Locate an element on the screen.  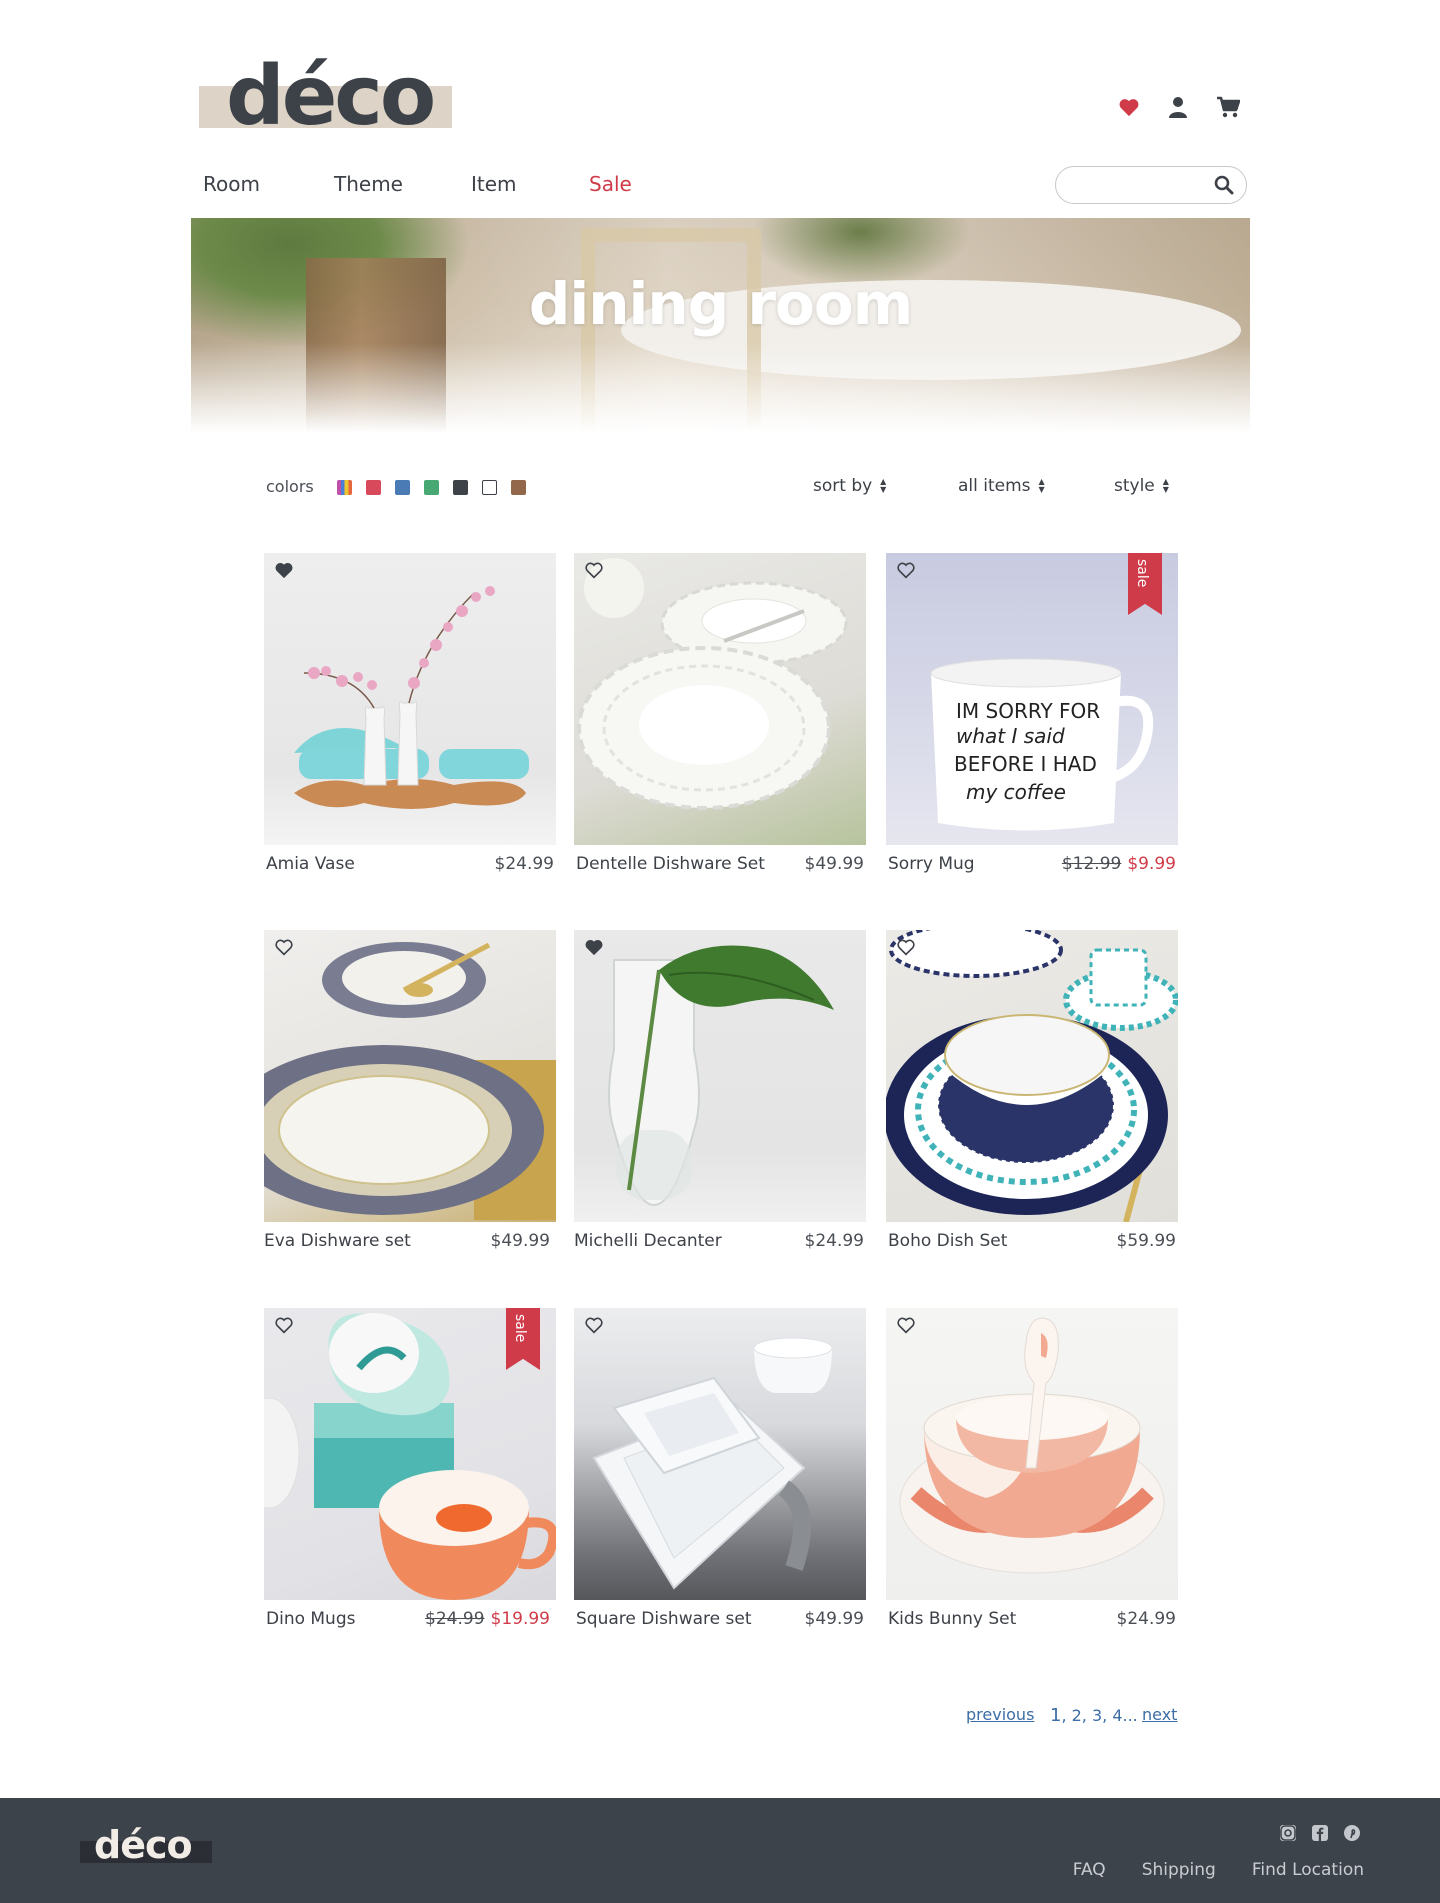
sort-by-label: sort by is located at coordinates (843, 486).